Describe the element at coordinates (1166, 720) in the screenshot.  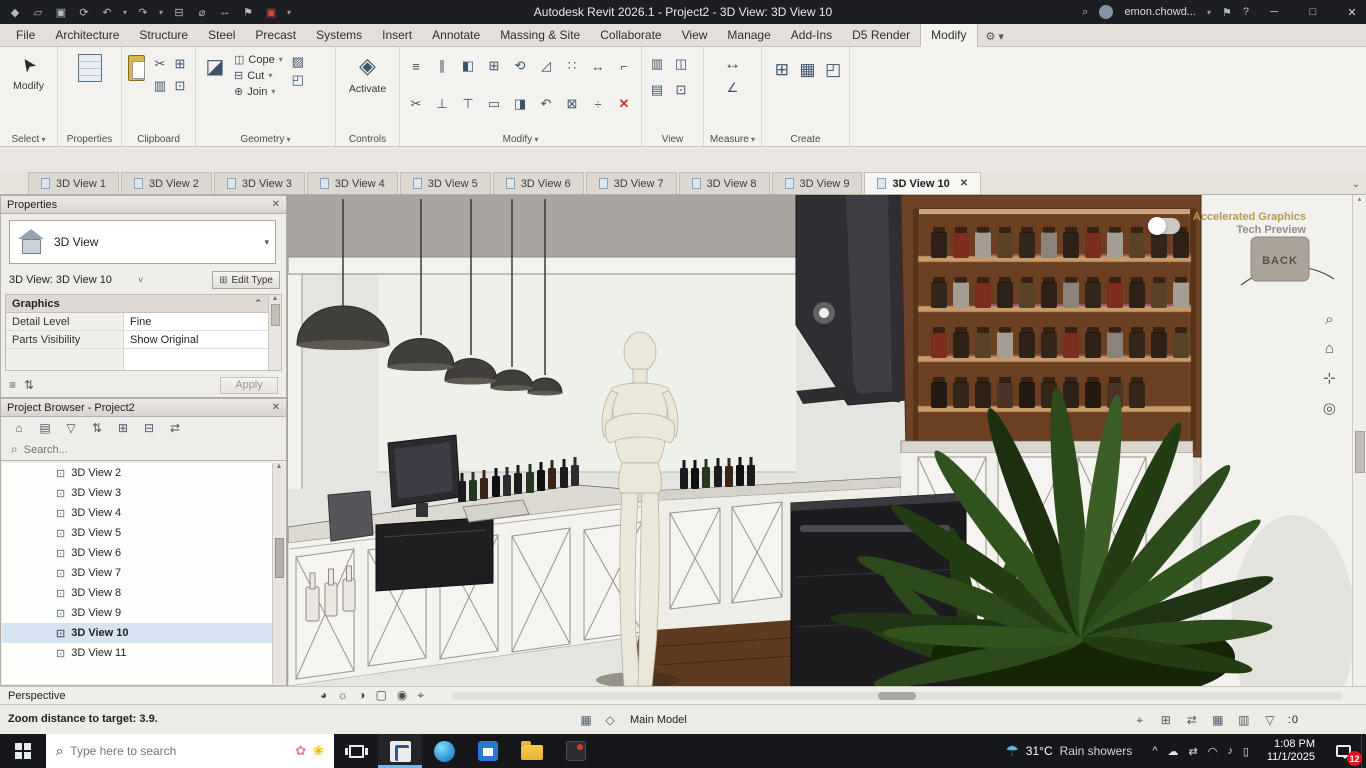
I see `select-underlay-icon: ⊞` at that location.